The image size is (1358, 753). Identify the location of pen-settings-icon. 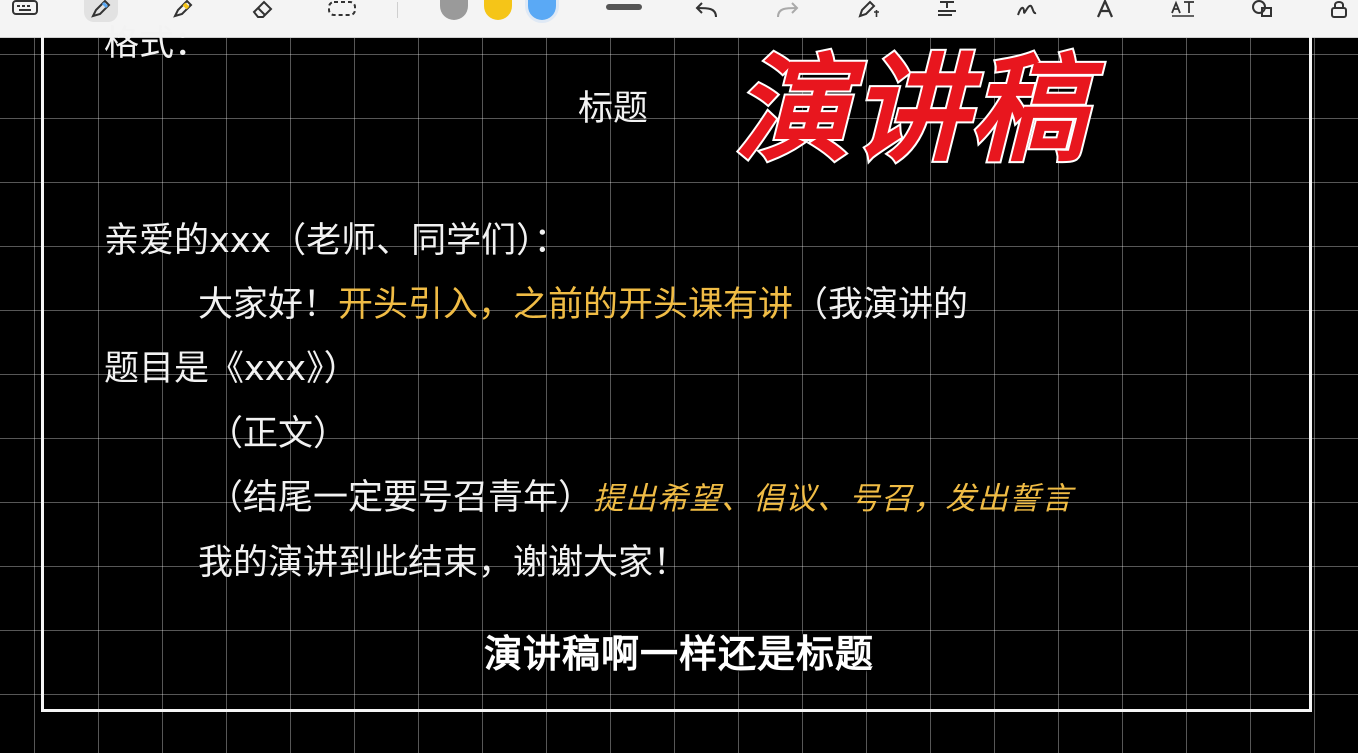
(869, 11).